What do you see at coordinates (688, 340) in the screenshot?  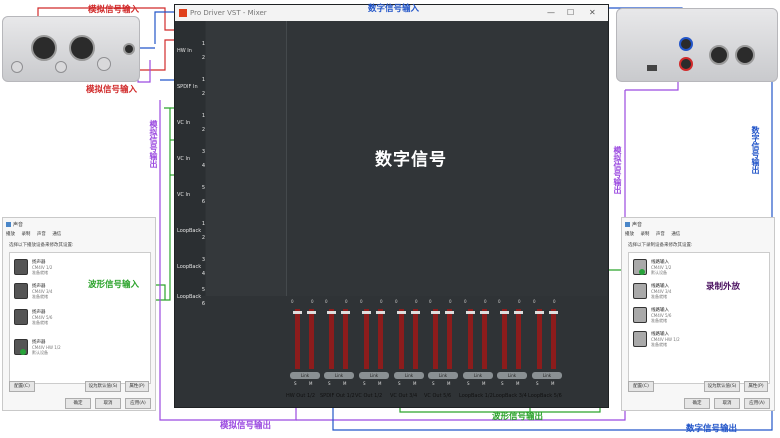 I see `list-item: 线路输入 CM4IV HW 1/2 准备就绪` at bounding box center [688, 340].